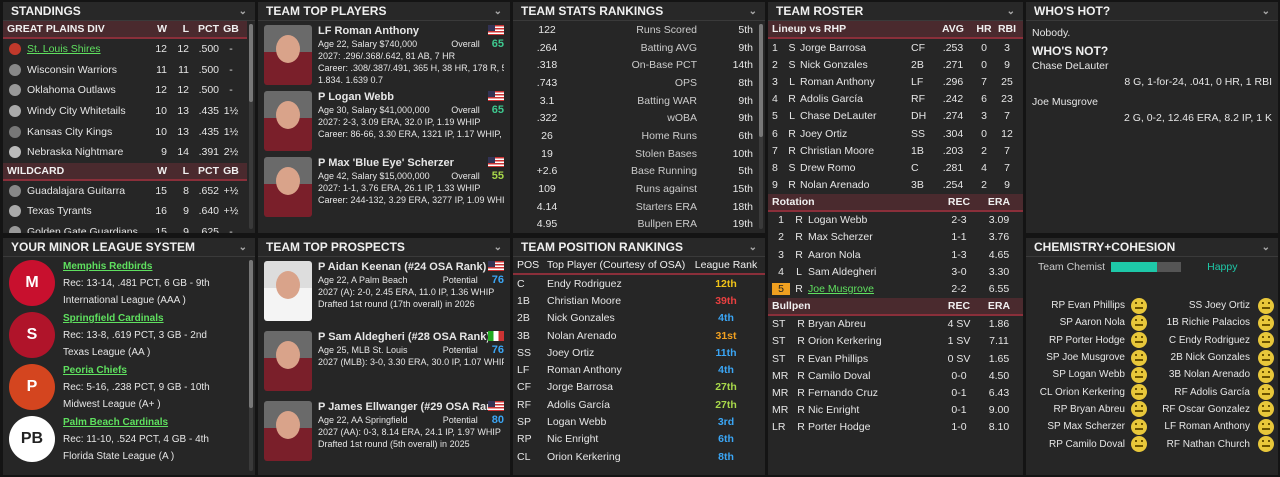  What do you see at coordinates (895, 150) in the screenshot?
I see `lineup-row: 7 R Christian Moore 1B .203 2 7` at bounding box center [895, 150].